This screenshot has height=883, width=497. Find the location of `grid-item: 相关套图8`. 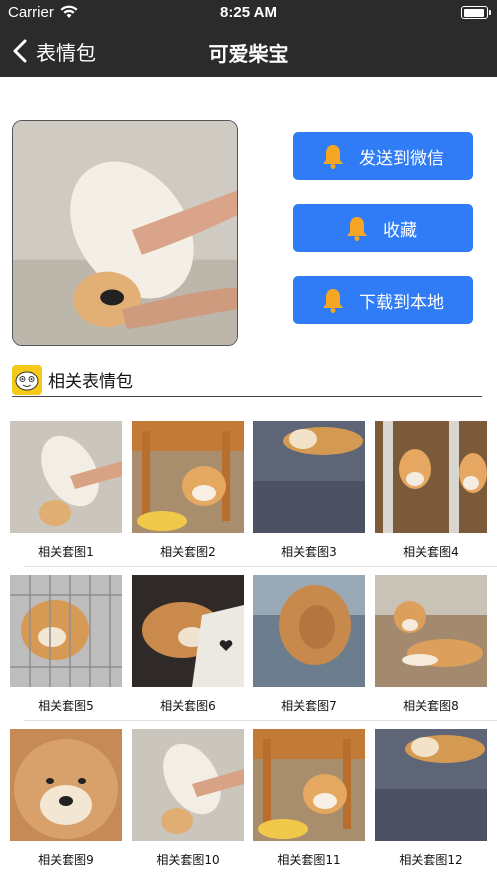

grid-item: 相关套图8 is located at coordinates (431, 644).